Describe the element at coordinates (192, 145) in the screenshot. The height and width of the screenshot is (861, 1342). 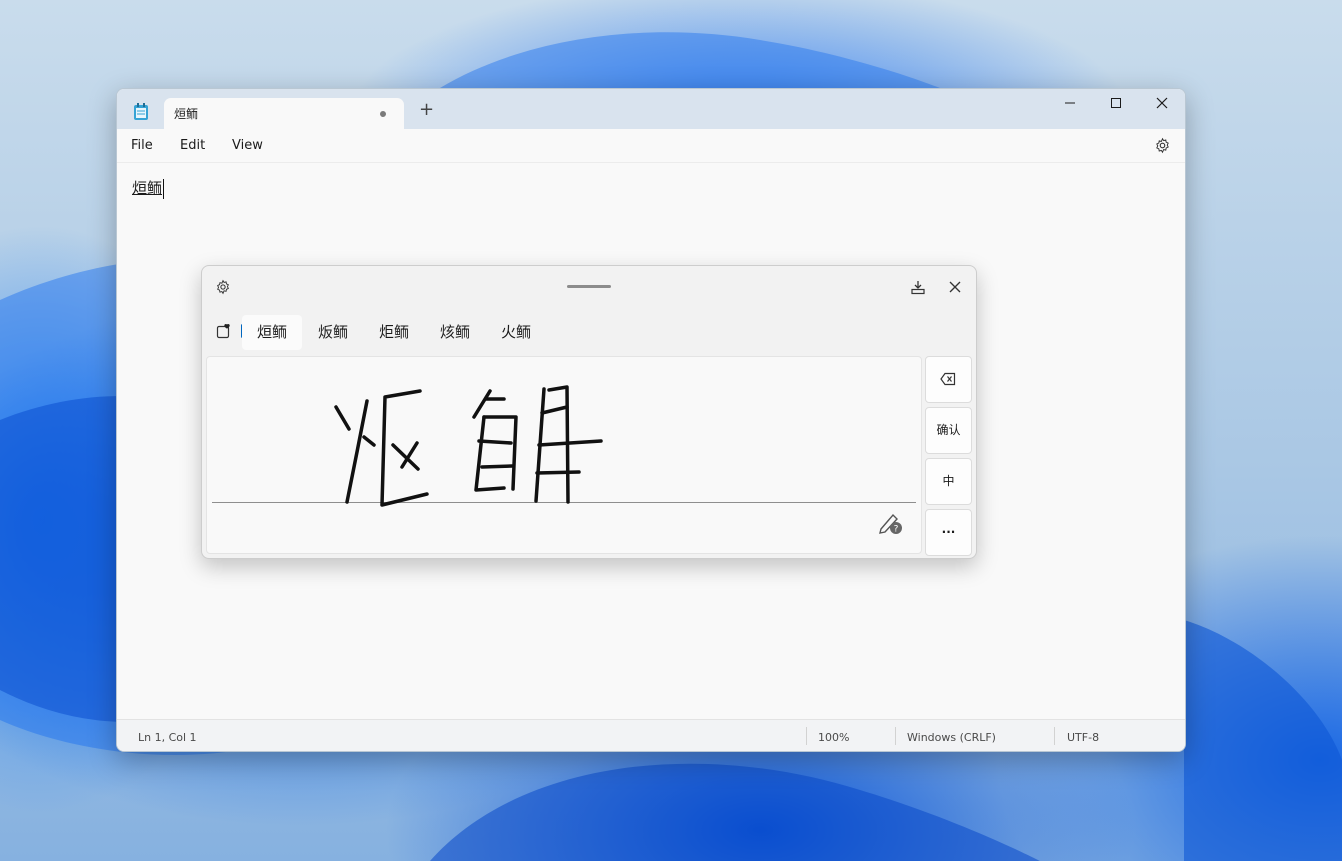
I see `menu-edit: Edit` at that location.